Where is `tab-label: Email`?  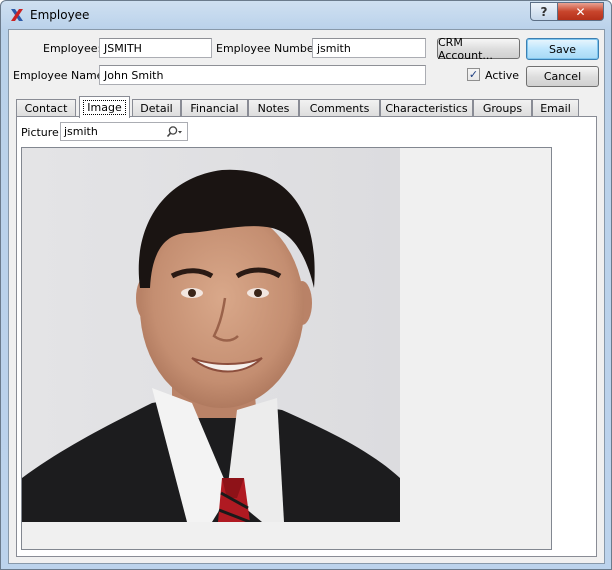 tab-label: Email is located at coordinates (555, 108).